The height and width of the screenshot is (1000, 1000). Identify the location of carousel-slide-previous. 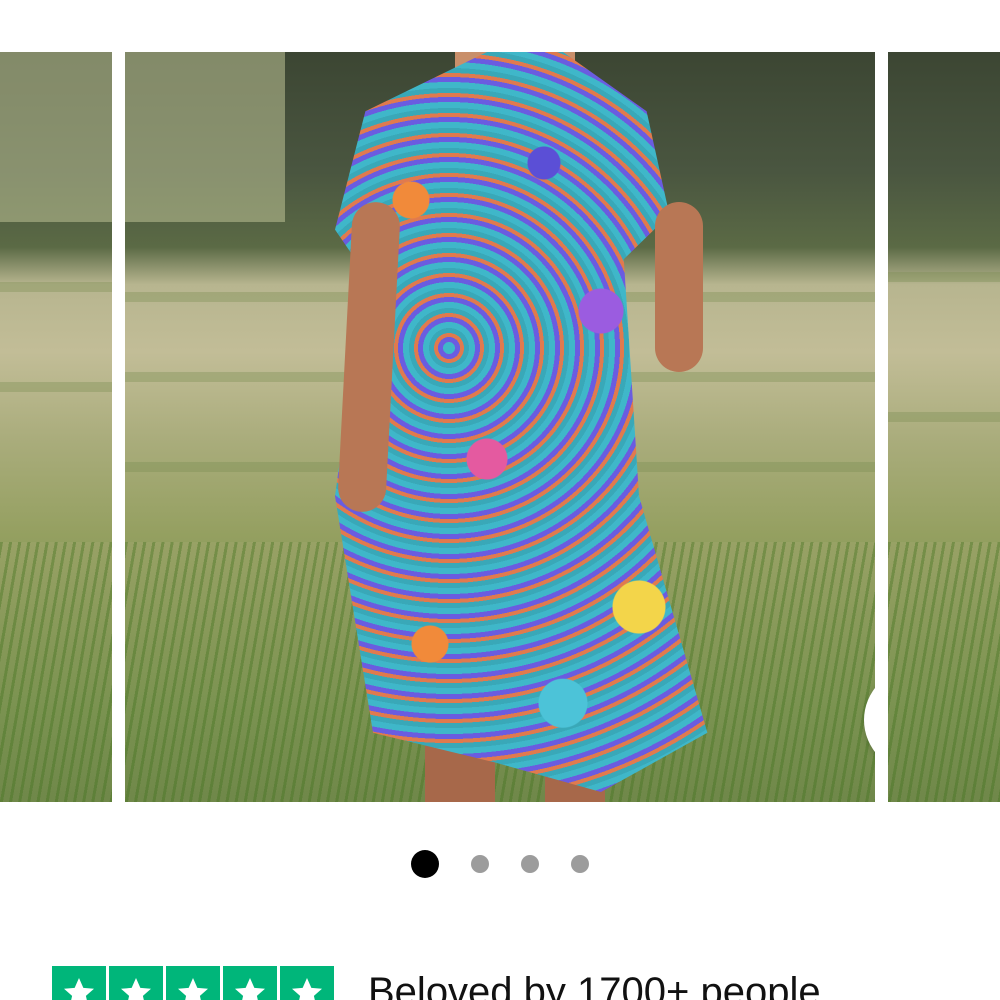
(56, 427).